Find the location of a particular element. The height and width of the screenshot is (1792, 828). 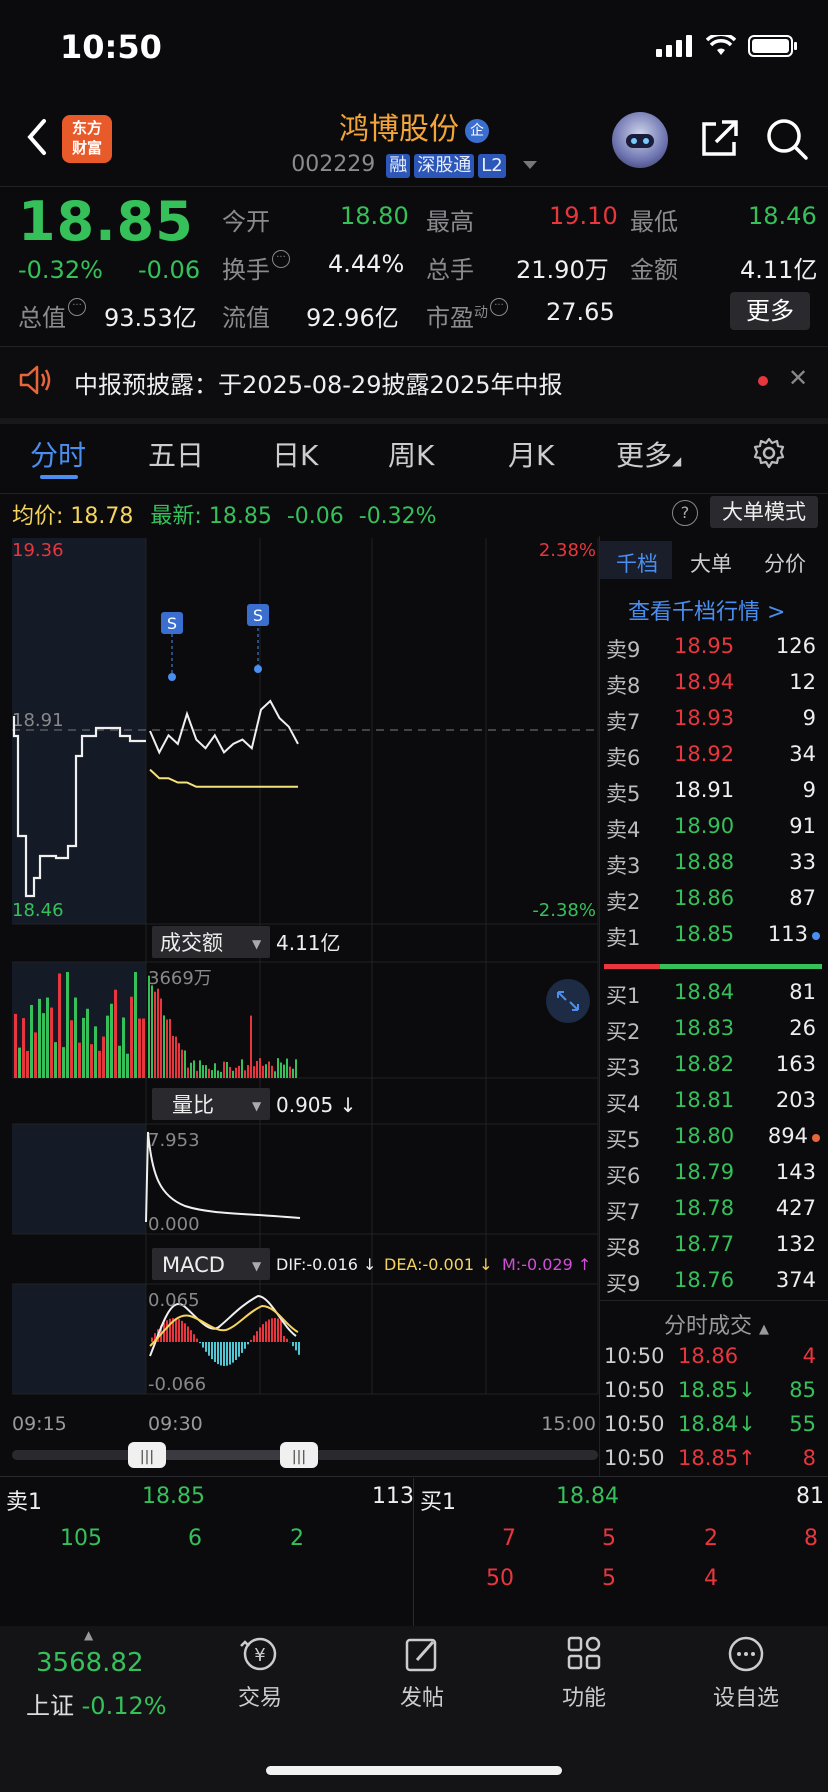

wifi-icon is located at coordinates (721, 45).